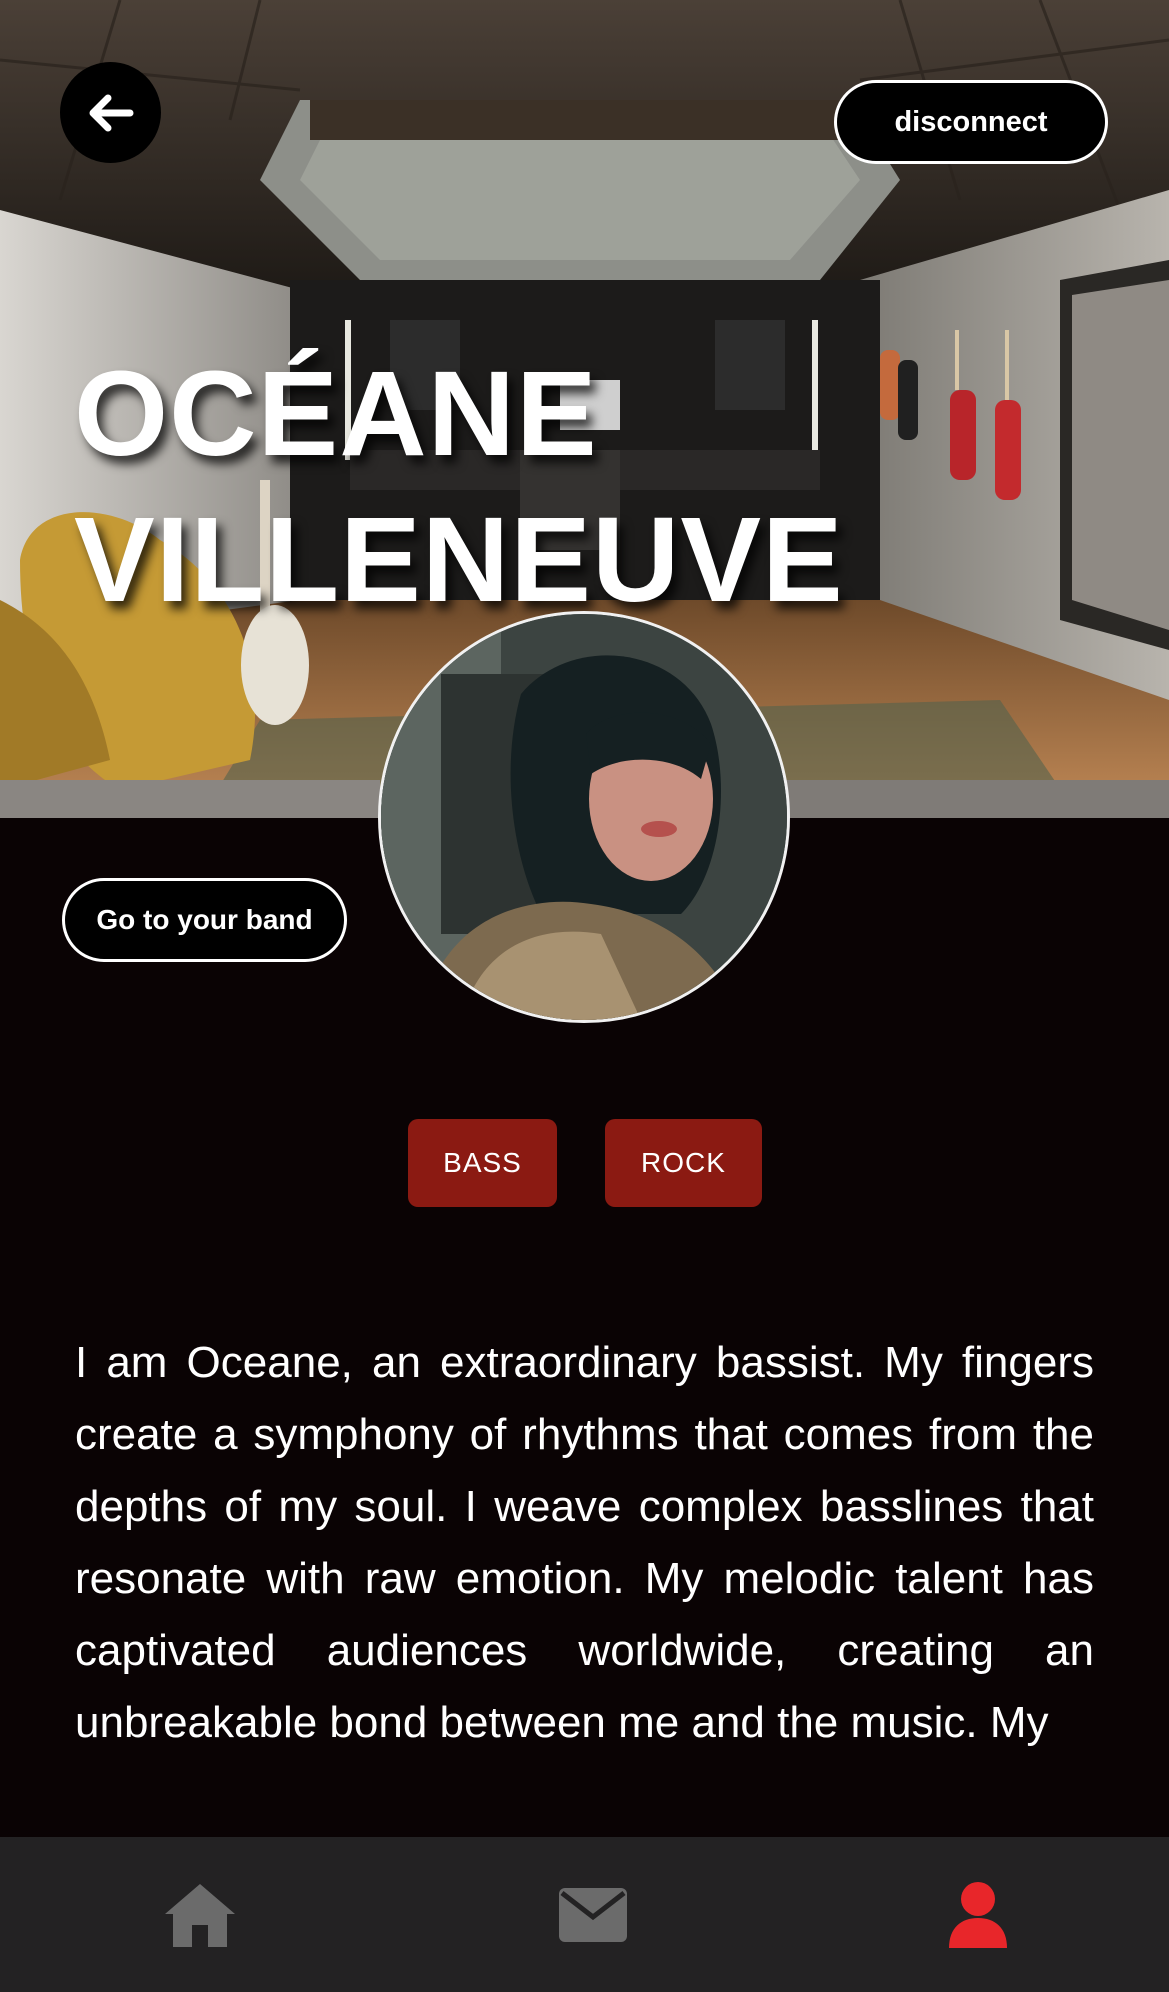 The width and height of the screenshot is (1169, 1992). Describe the element at coordinates (336, 413) in the screenshot. I see `first-name: OCÉANE` at that location.